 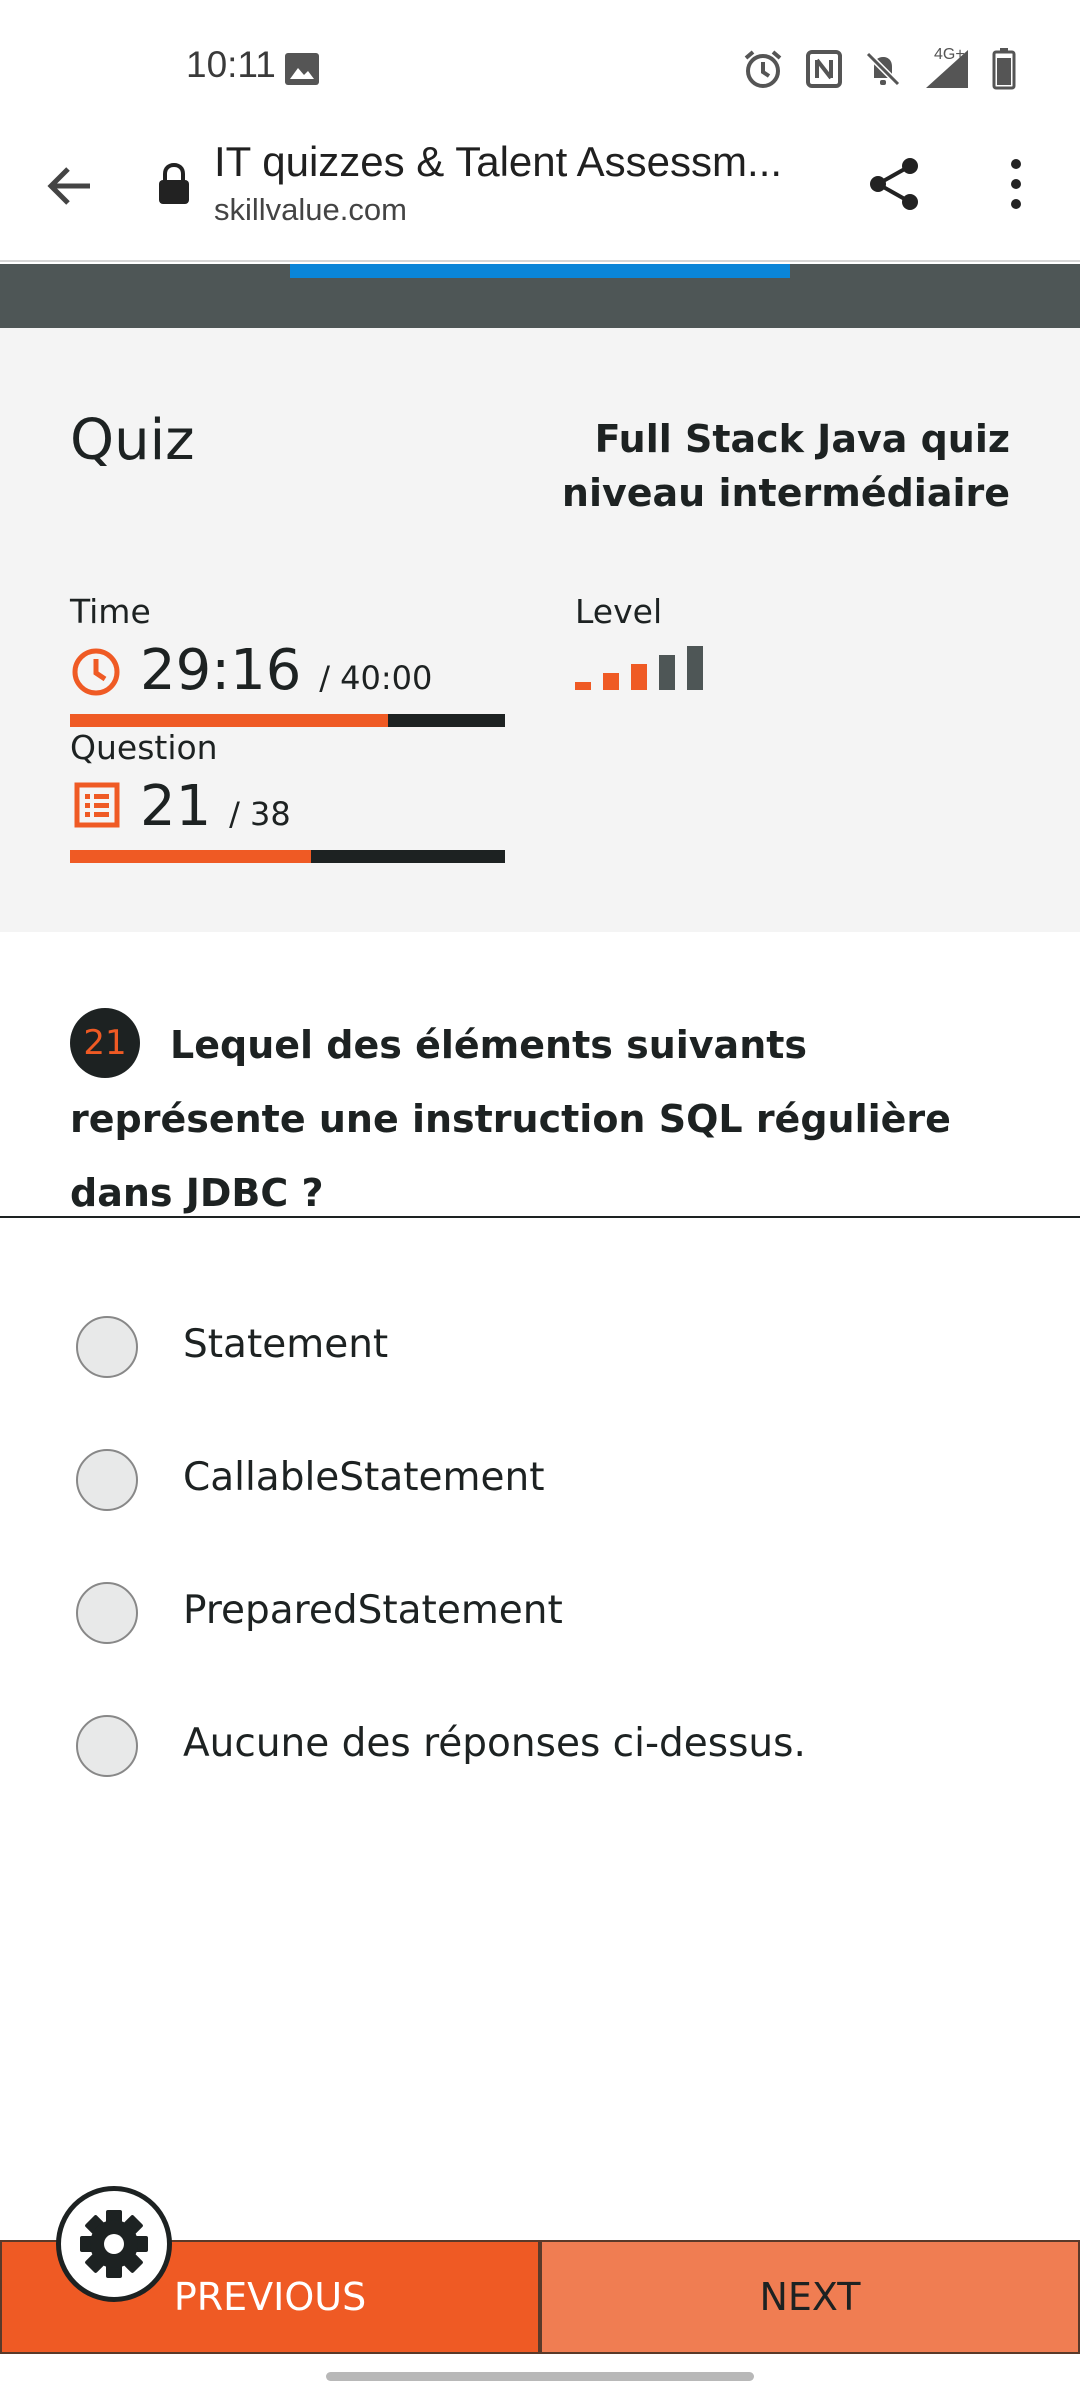 What do you see at coordinates (894, 184) in the screenshot?
I see `share-icon` at bounding box center [894, 184].